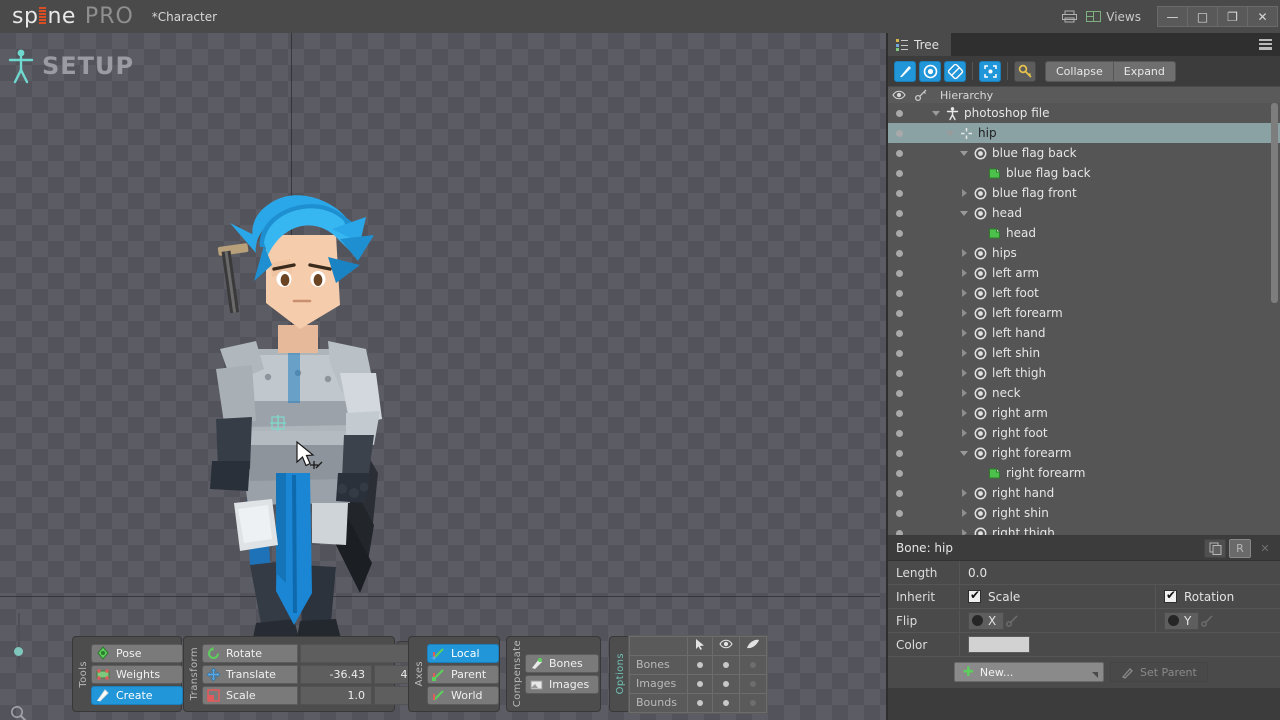  Describe the element at coordinates (700, 702) in the screenshot. I see `options-bounds-select-cell` at that location.